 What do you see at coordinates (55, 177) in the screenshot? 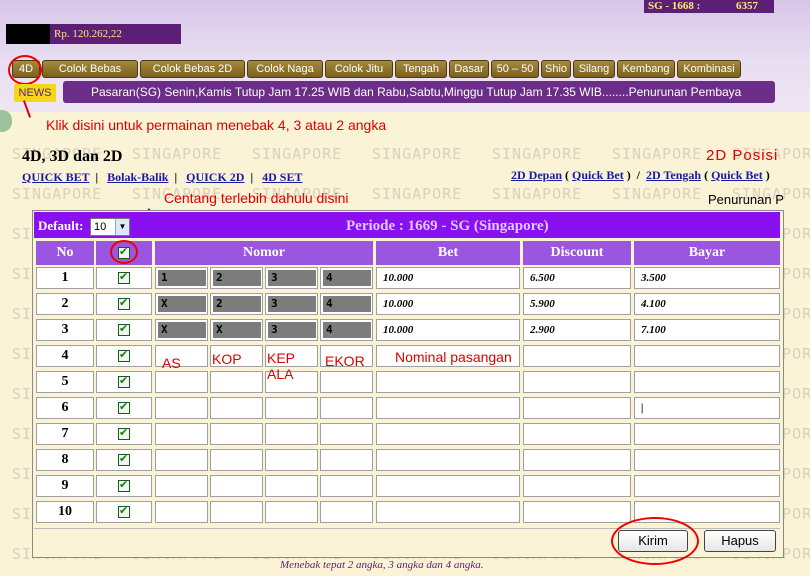
I see `link-quick-bet: QUICK BET` at bounding box center [55, 177].